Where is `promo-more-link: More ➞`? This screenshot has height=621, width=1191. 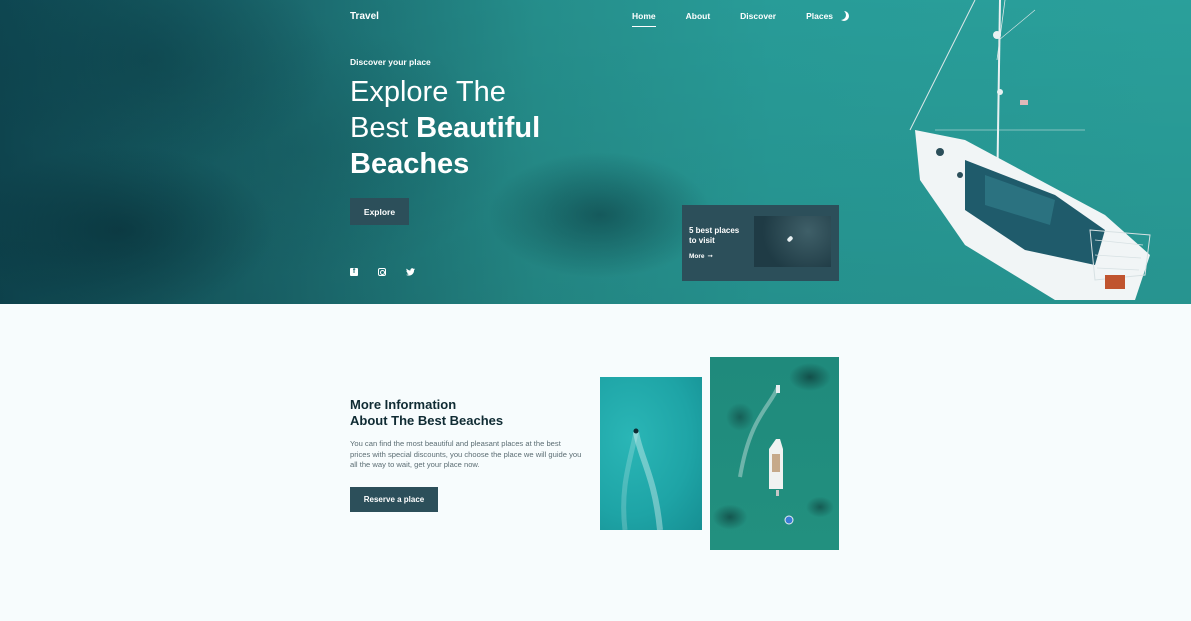
promo-more-link: More ➞ is located at coordinates (701, 256).